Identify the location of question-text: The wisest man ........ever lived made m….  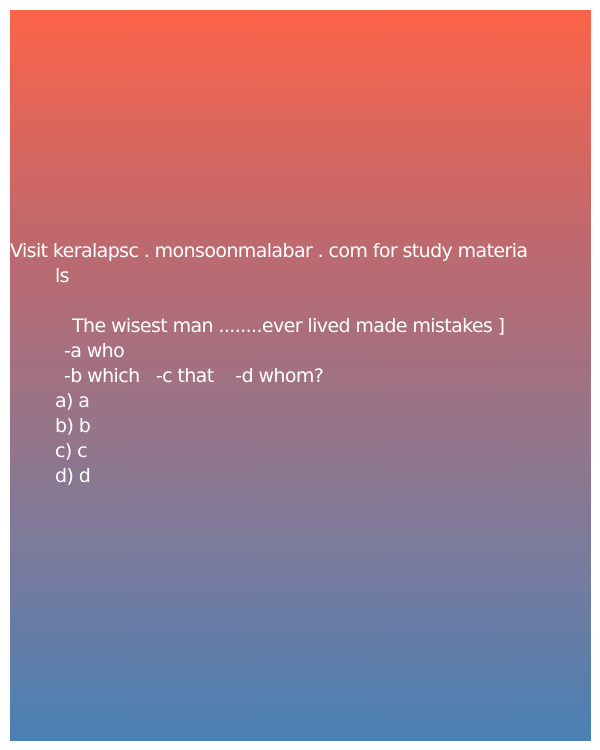
(288, 326).